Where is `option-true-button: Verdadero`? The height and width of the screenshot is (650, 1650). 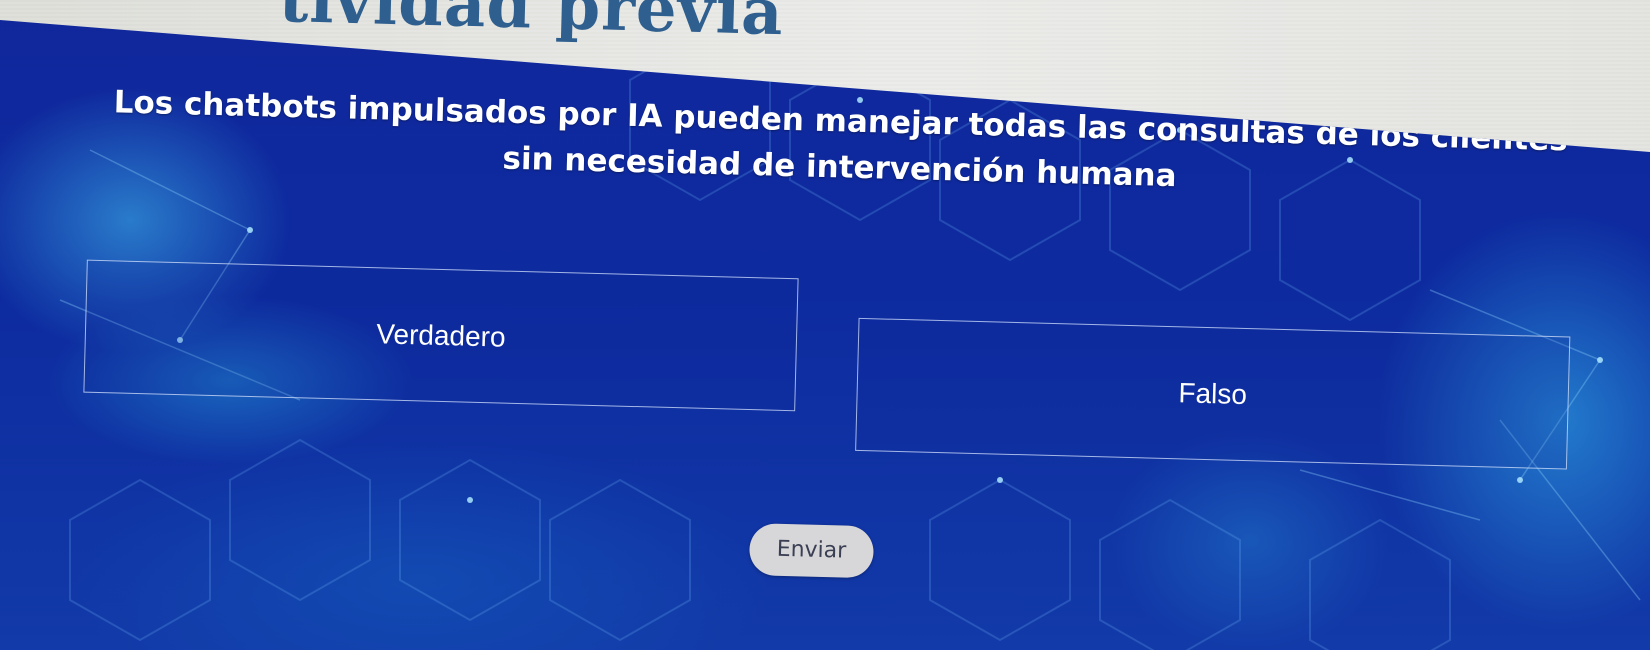 option-true-button: Verdadero is located at coordinates (441, 335).